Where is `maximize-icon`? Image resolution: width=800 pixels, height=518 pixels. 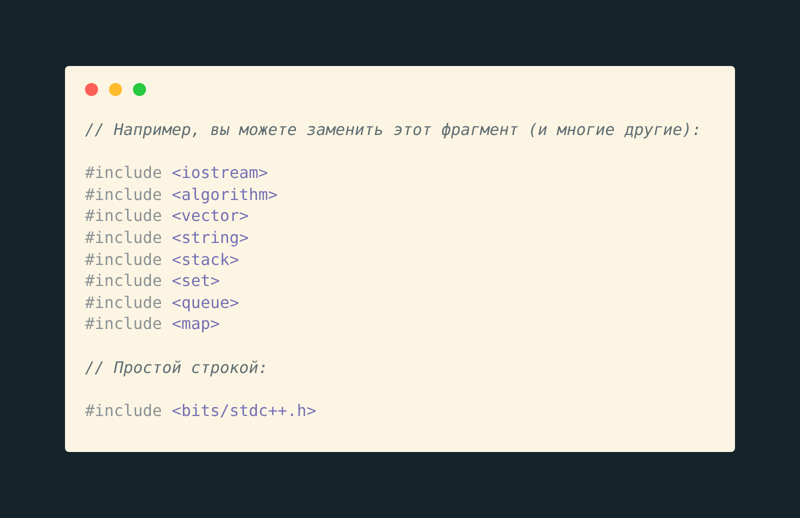 maximize-icon is located at coordinates (139, 89).